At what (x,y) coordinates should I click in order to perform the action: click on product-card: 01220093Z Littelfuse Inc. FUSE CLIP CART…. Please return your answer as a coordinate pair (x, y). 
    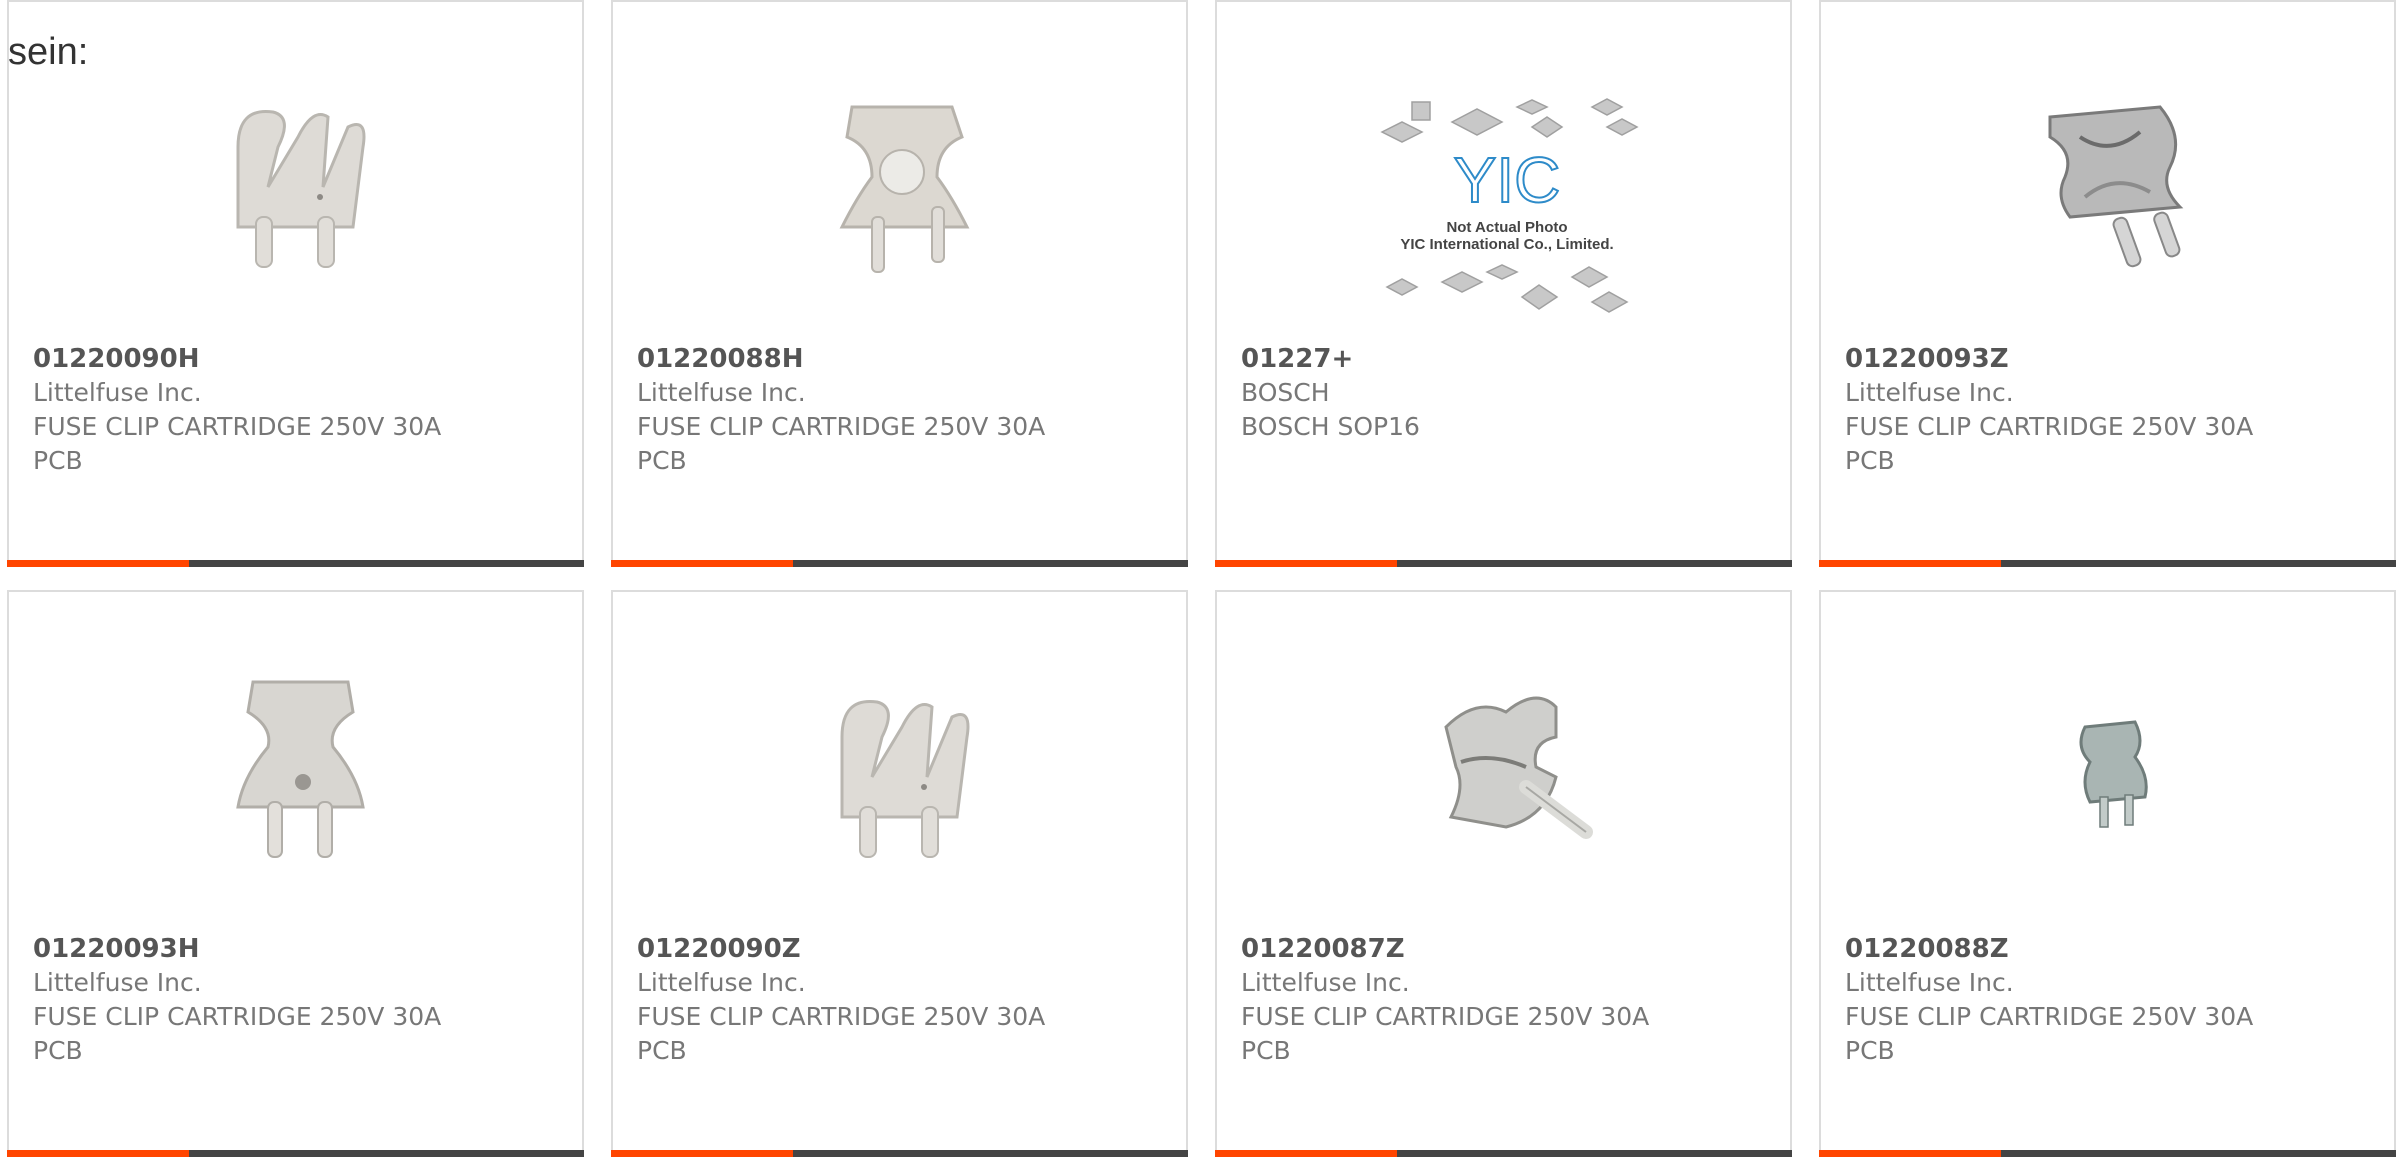
    Looking at the image, I should click on (2107, 283).